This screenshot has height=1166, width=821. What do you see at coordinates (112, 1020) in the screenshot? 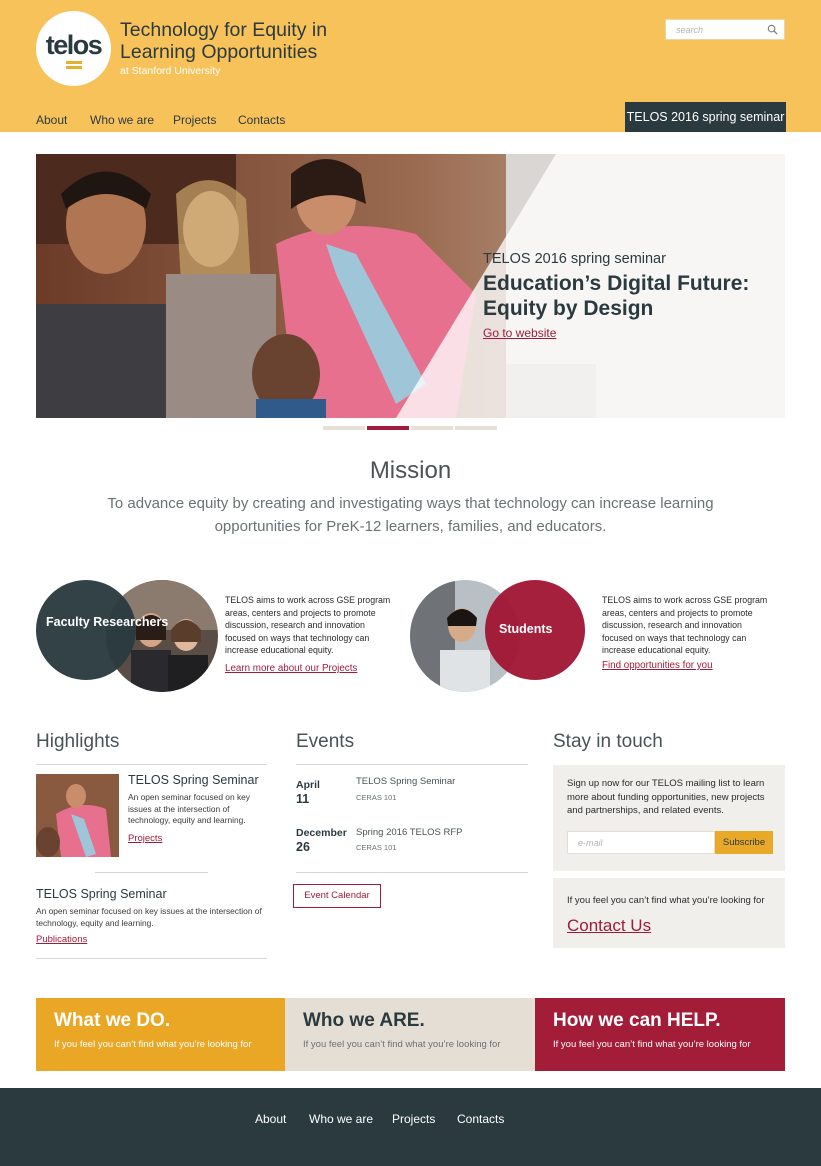
I see `band-title: What we DO.` at bounding box center [112, 1020].